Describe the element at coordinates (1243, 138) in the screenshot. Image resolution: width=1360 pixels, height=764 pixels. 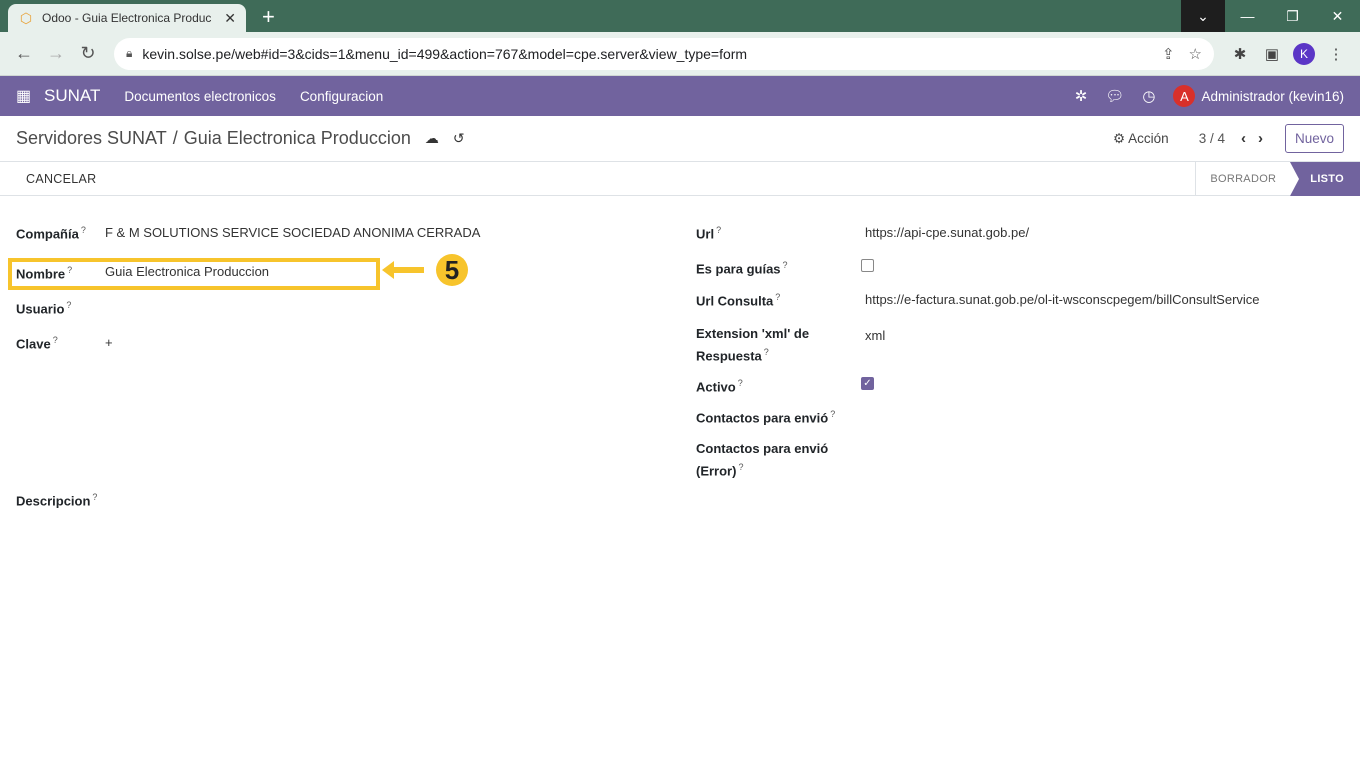
I see `pager-previous-icon: ‹` at that location.